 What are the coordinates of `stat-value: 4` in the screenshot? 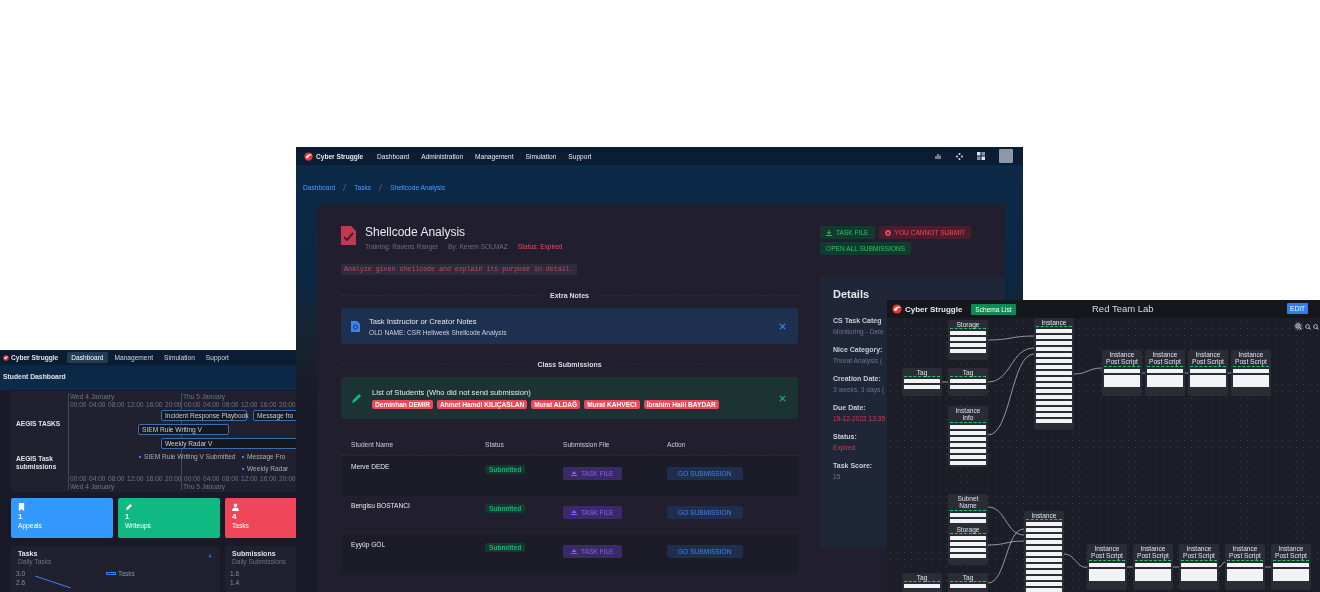 It's located at (234, 516).